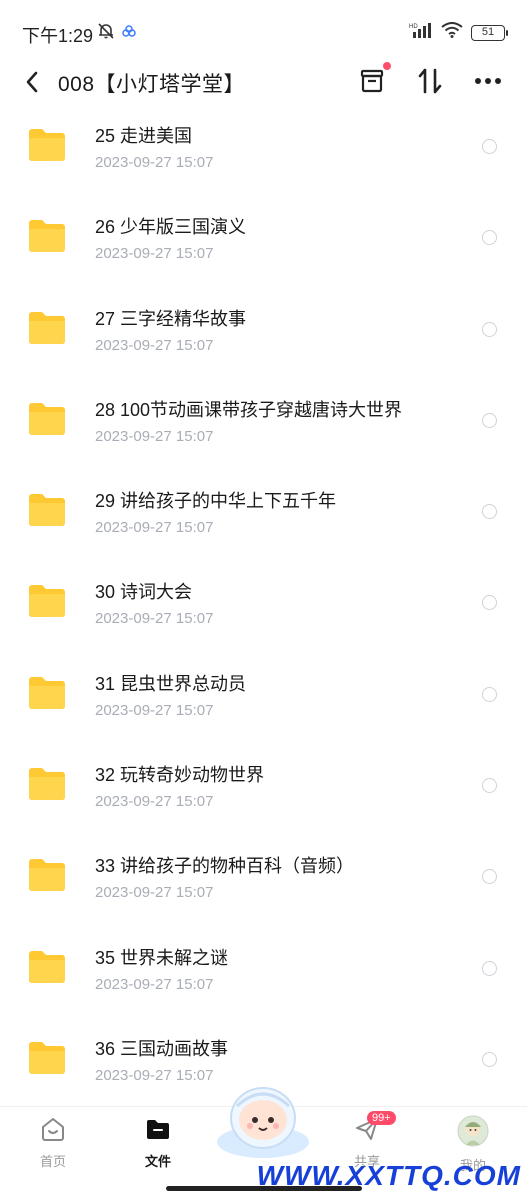  Describe the element at coordinates (263, 427) in the screenshot. I see `file-row: 28 100节动画课带孩子穿越唐诗大世界 2023-09-27 15:07` at that location.